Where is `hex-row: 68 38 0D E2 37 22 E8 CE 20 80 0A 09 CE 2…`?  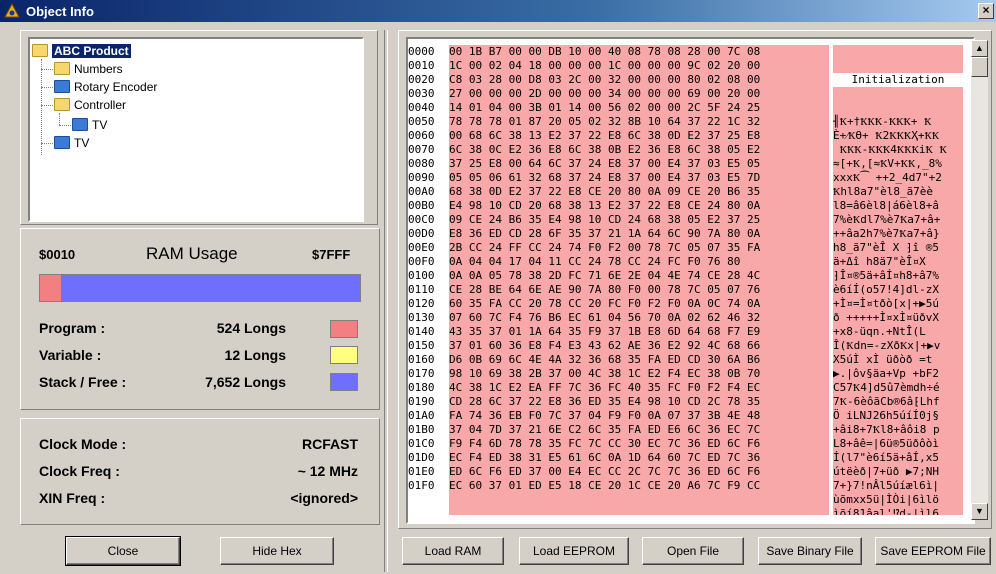
hex-row: 68 38 0D E2 37 22 E8 CE 20 80 0A 09 CE 2… is located at coordinates (639, 192).